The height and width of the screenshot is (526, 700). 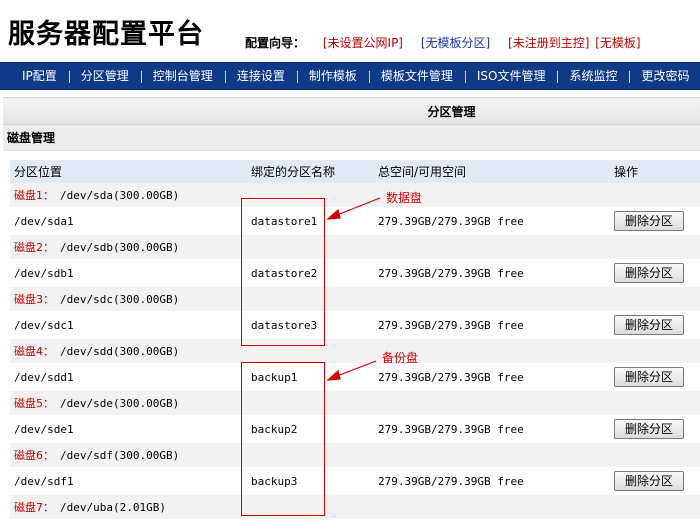 What do you see at coordinates (34, 247) in the screenshot?
I see `disk-label: 磁盘2：` at bounding box center [34, 247].